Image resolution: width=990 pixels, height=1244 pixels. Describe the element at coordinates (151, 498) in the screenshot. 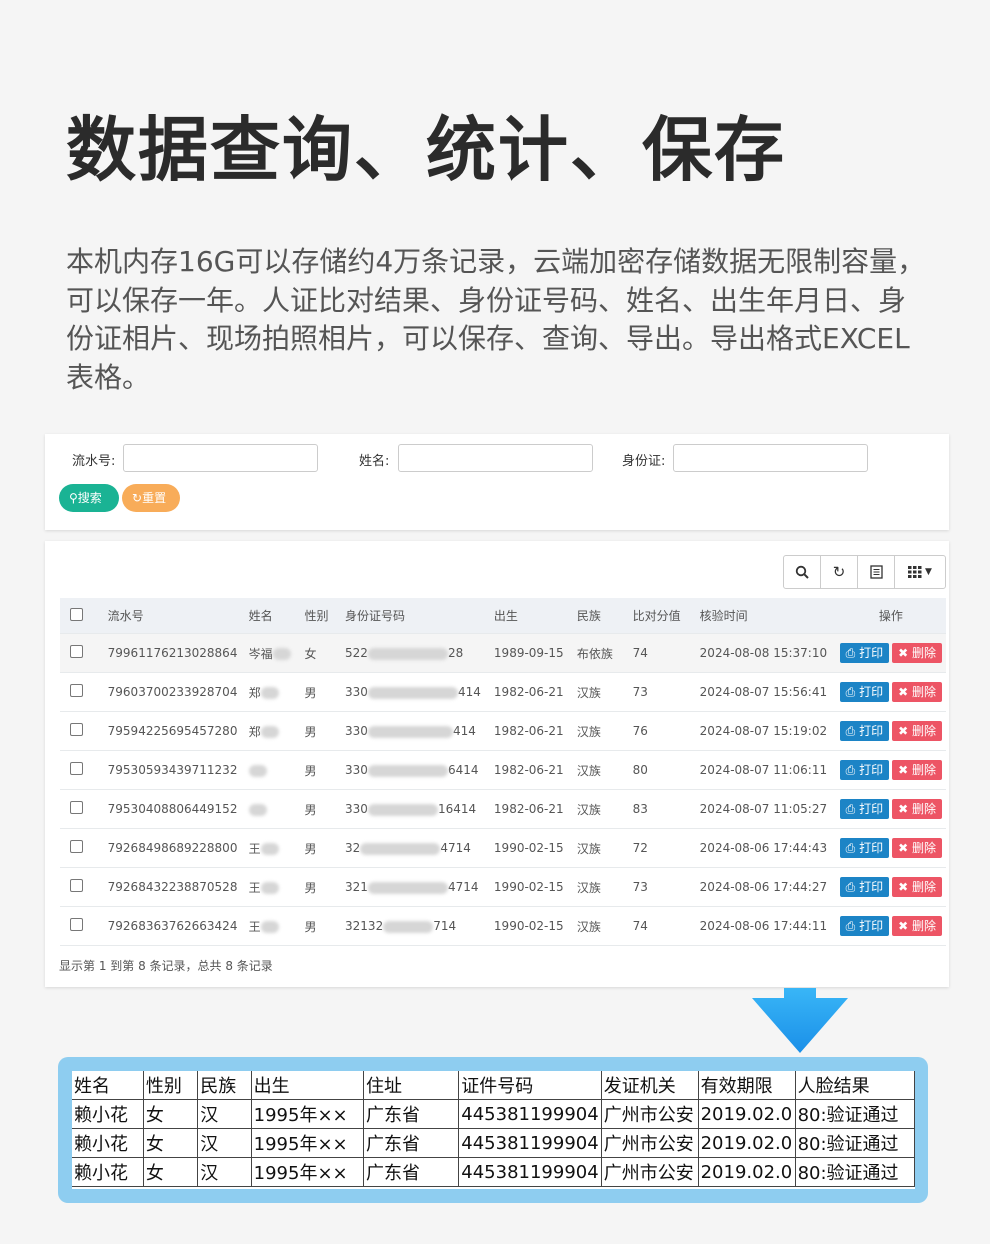

I see `reset-button: ↻重置` at that location.